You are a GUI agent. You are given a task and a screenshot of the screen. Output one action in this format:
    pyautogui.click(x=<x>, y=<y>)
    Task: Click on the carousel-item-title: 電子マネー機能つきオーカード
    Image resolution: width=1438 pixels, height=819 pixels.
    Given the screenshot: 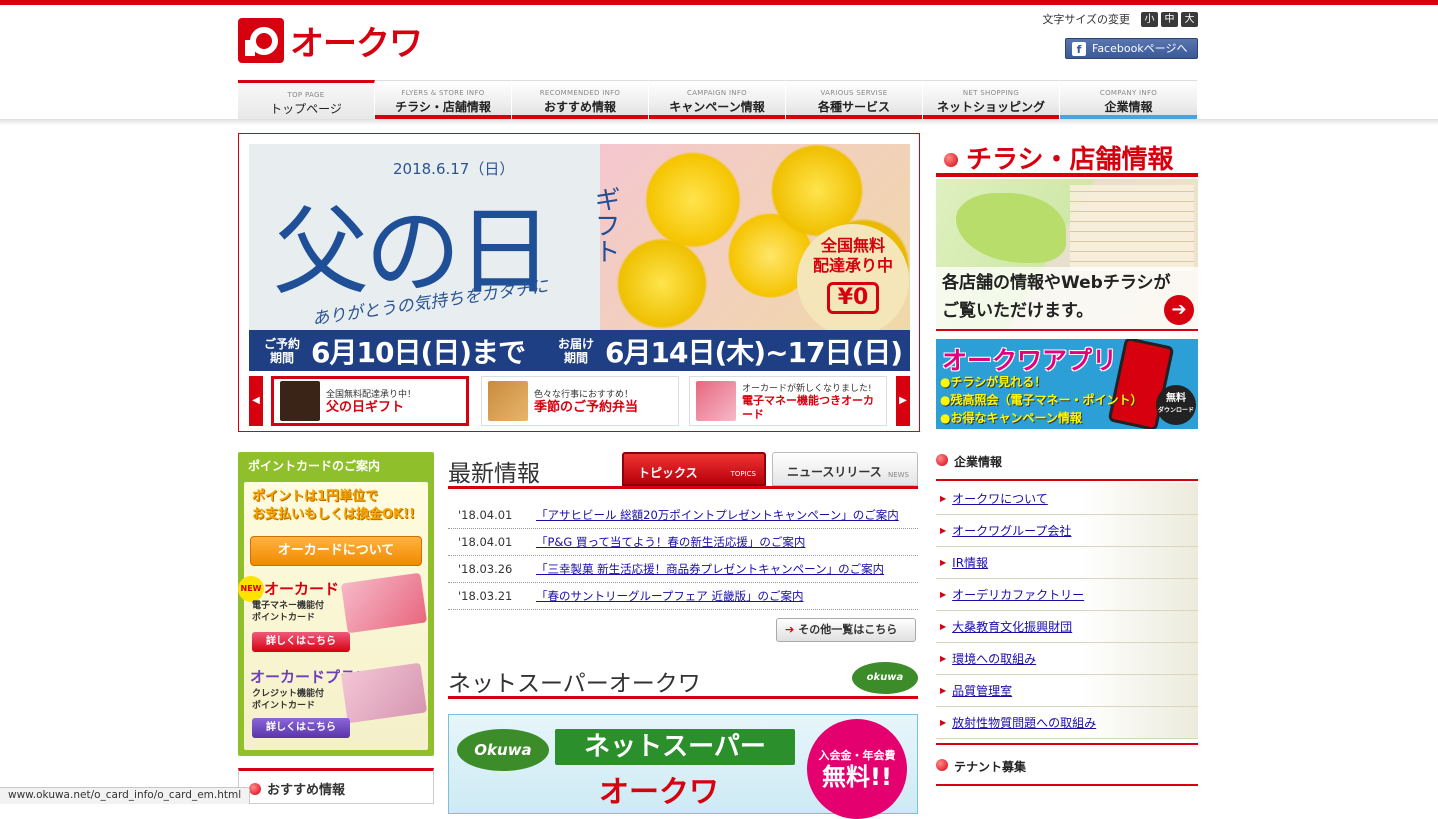 What is the action you would take?
    pyautogui.click(x=808, y=407)
    